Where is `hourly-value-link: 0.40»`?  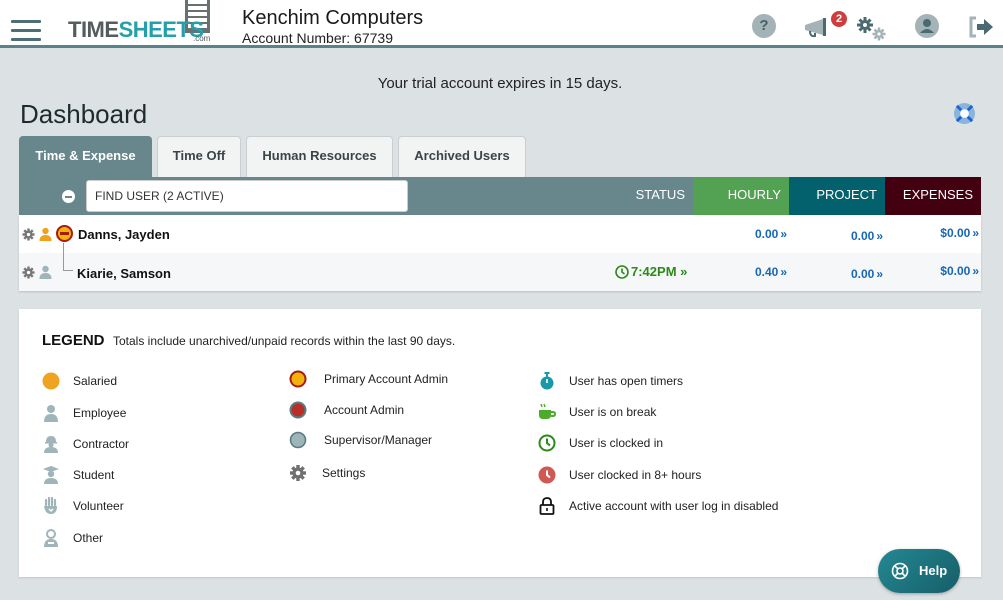
hourly-value-link: 0.40» is located at coordinates (740, 272).